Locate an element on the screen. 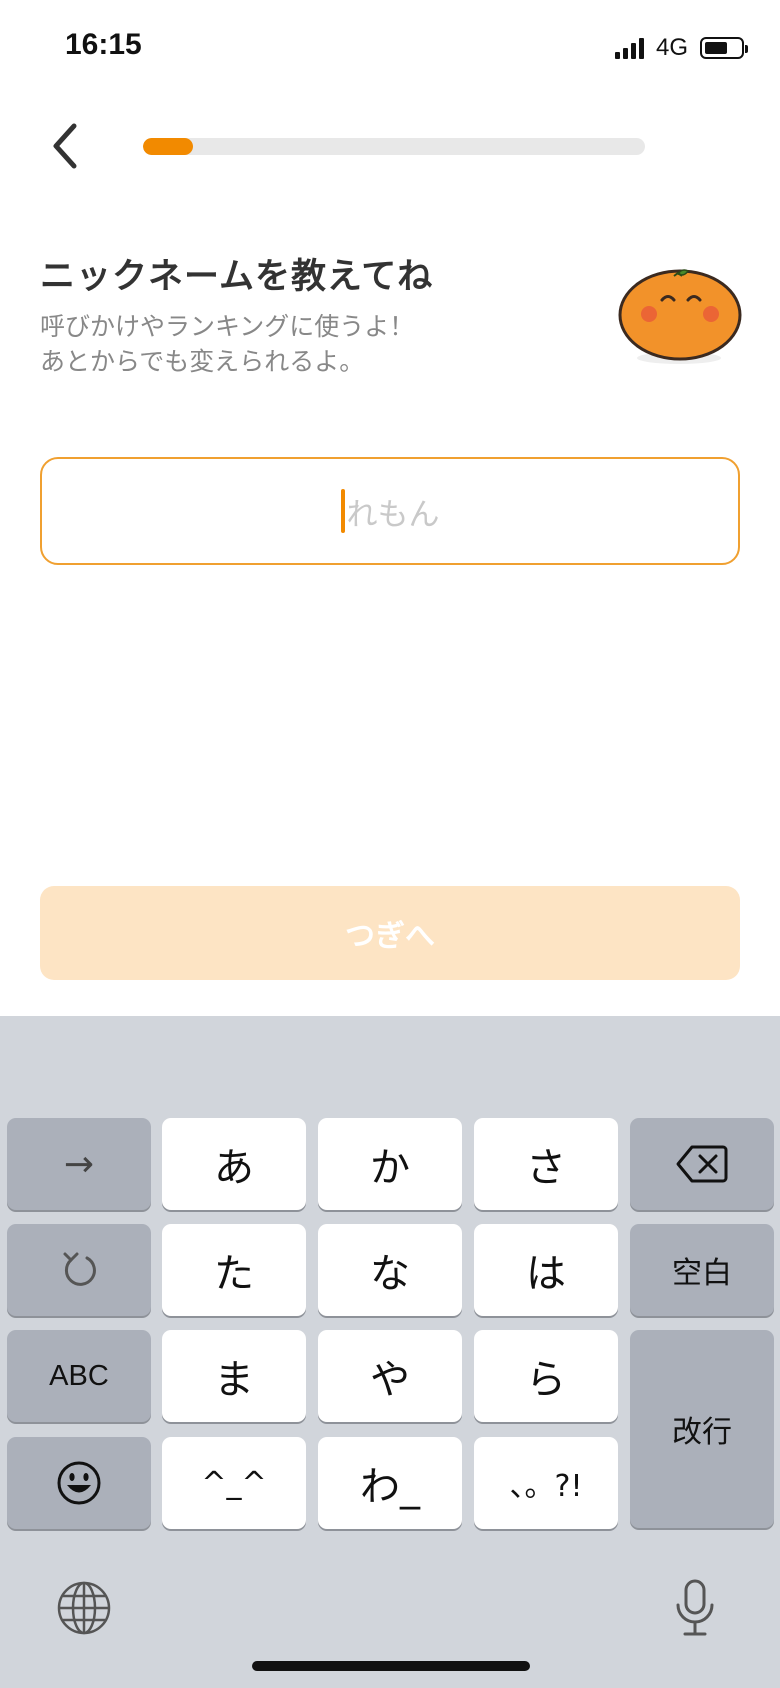 The height and width of the screenshot is (1688, 780). next-button: つぎへ is located at coordinates (390, 933).